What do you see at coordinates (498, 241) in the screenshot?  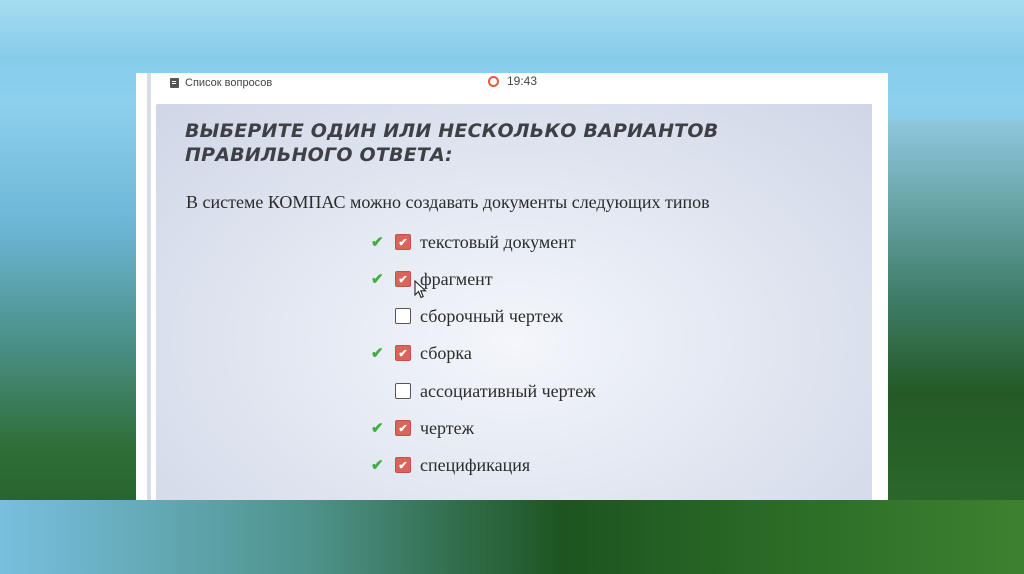 I see `option-label: текстовый документ` at bounding box center [498, 241].